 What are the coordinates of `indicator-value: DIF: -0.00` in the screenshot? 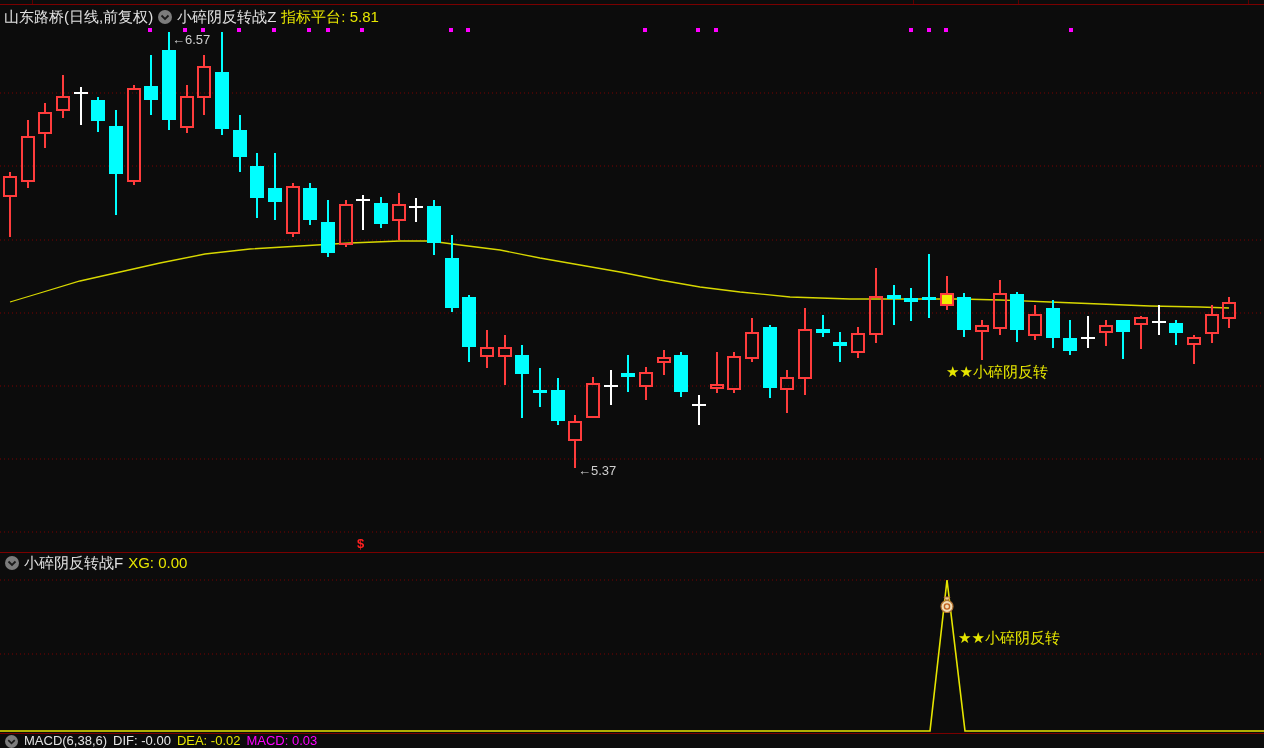 It's located at (142, 741).